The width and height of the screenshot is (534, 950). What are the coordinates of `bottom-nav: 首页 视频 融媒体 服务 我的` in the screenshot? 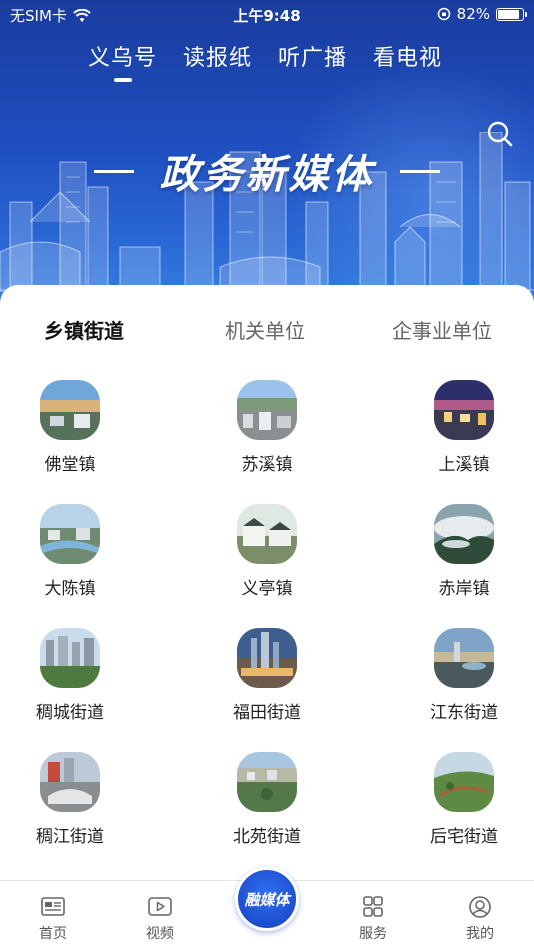 It's located at (267, 908).